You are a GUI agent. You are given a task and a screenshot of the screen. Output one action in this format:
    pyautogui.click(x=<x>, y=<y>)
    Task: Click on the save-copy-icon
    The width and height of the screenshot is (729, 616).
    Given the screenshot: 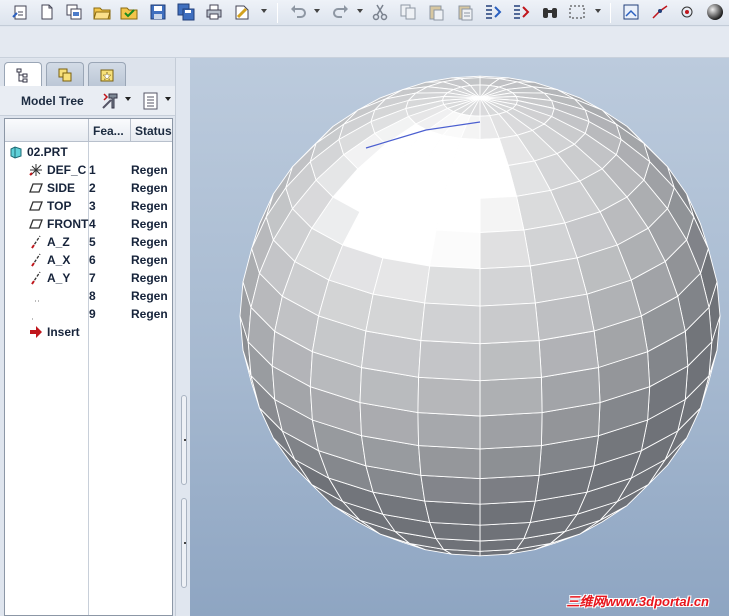 What is the action you would take?
    pyautogui.click(x=186, y=12)
    